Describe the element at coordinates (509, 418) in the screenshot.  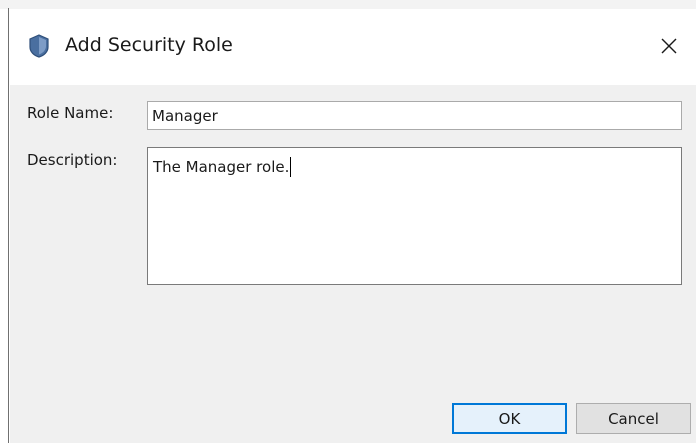
I see `ok-button: OK` at that location.